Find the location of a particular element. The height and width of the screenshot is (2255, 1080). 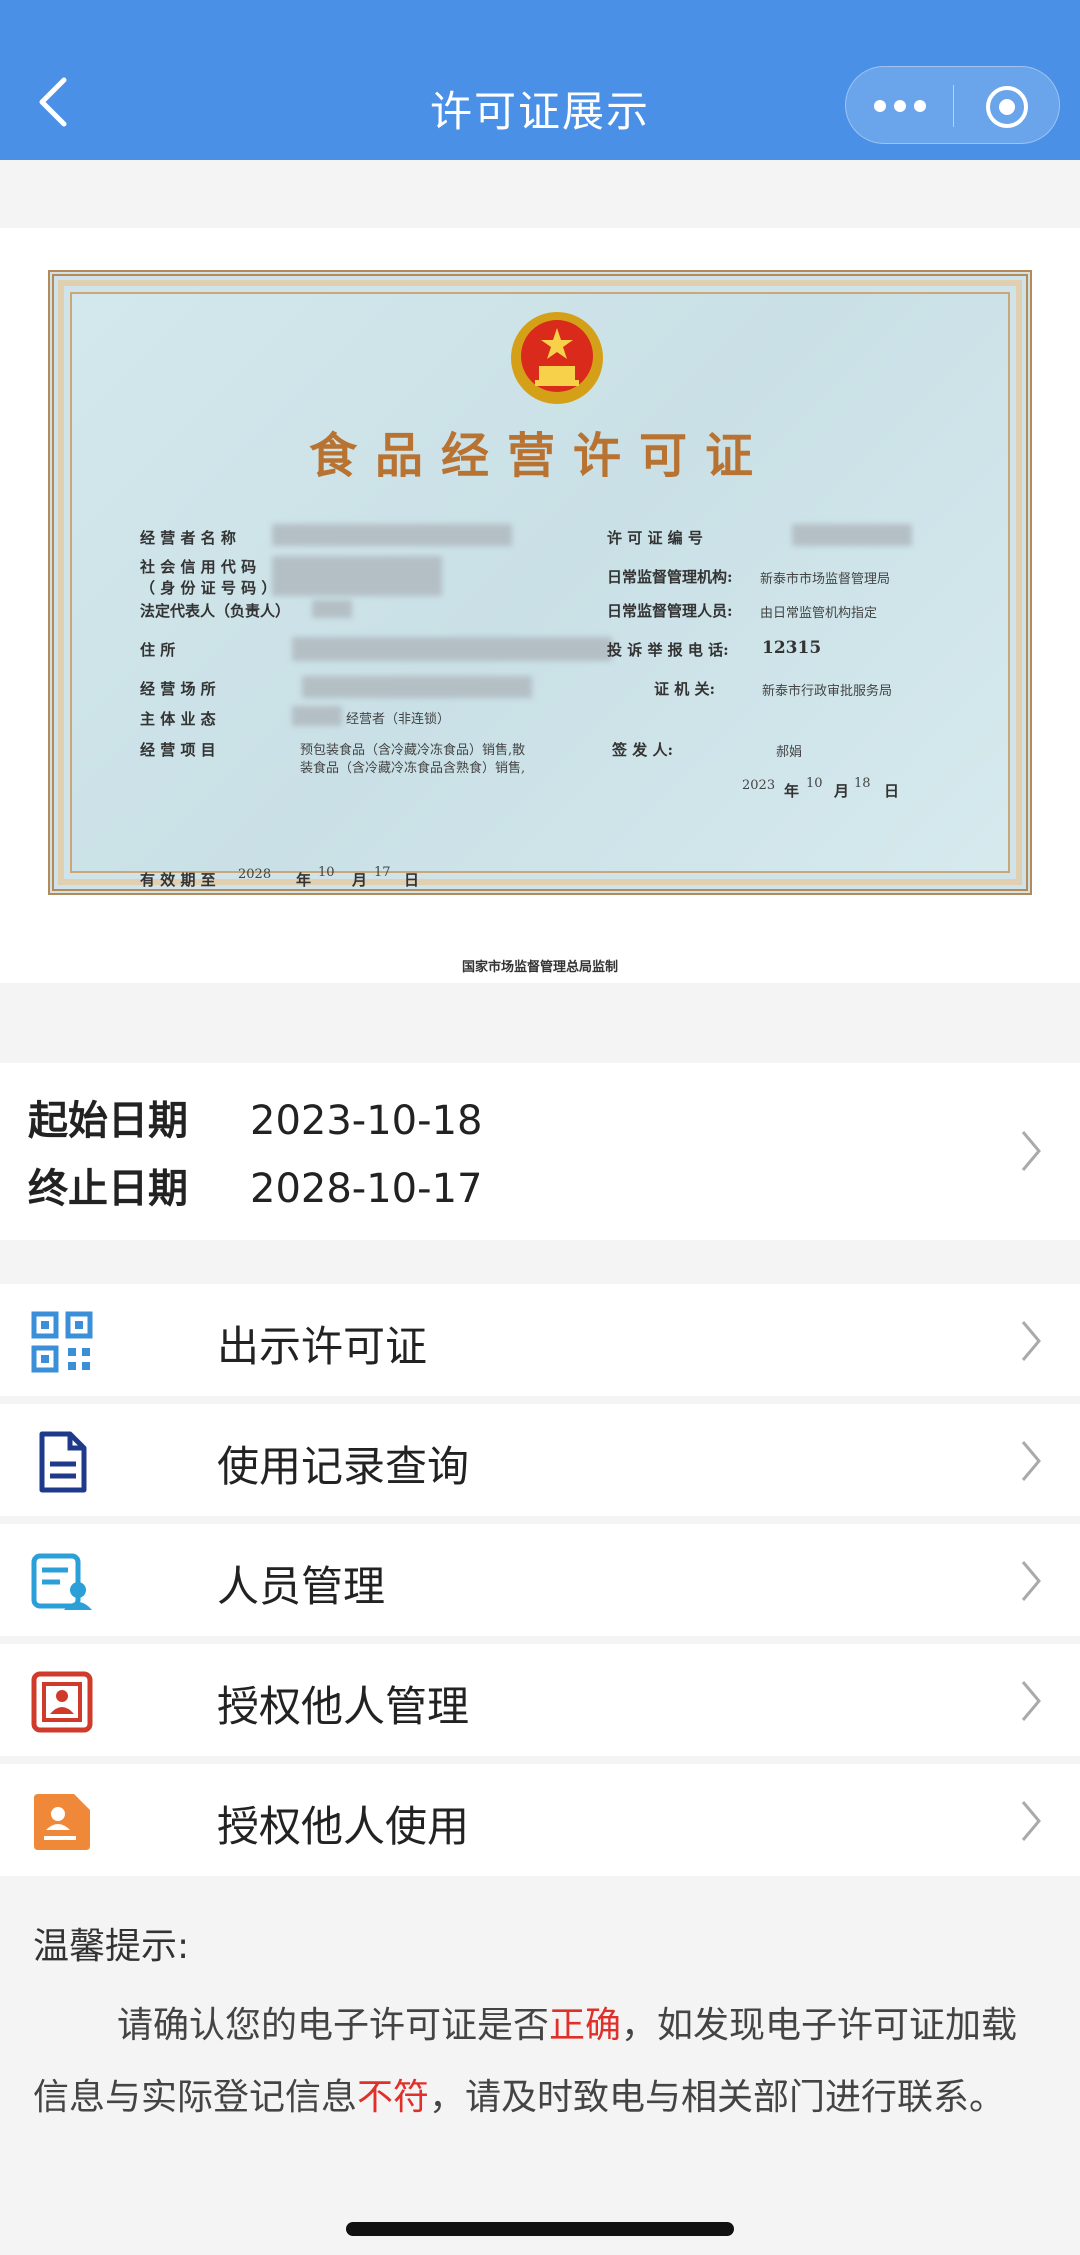

issue-year: 2023 is located at coordinates (759, 785).